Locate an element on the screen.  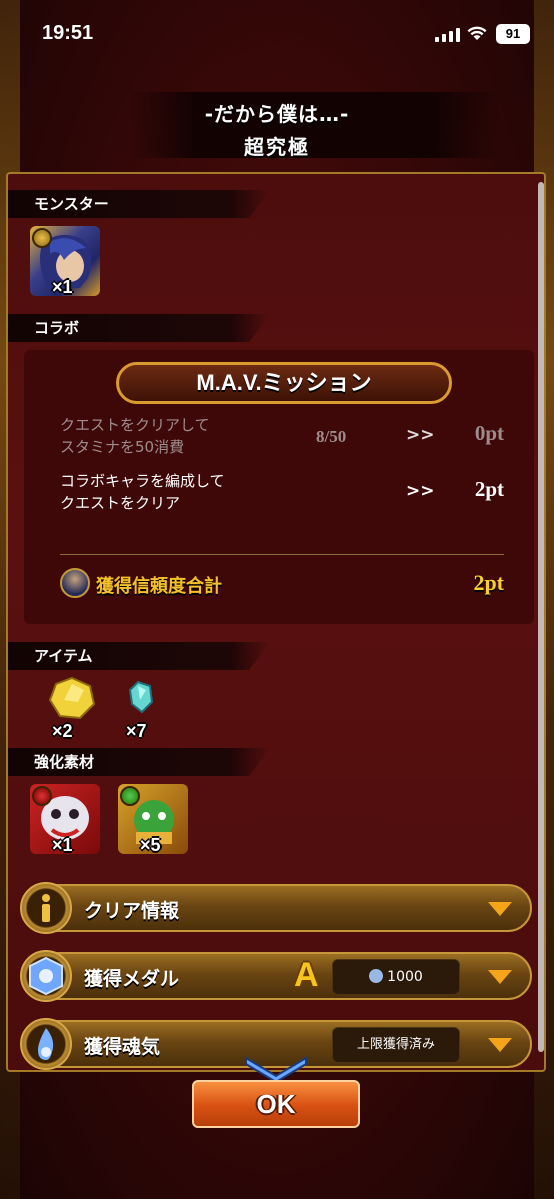
fire-element-icon is located at coordinates (42, 796).